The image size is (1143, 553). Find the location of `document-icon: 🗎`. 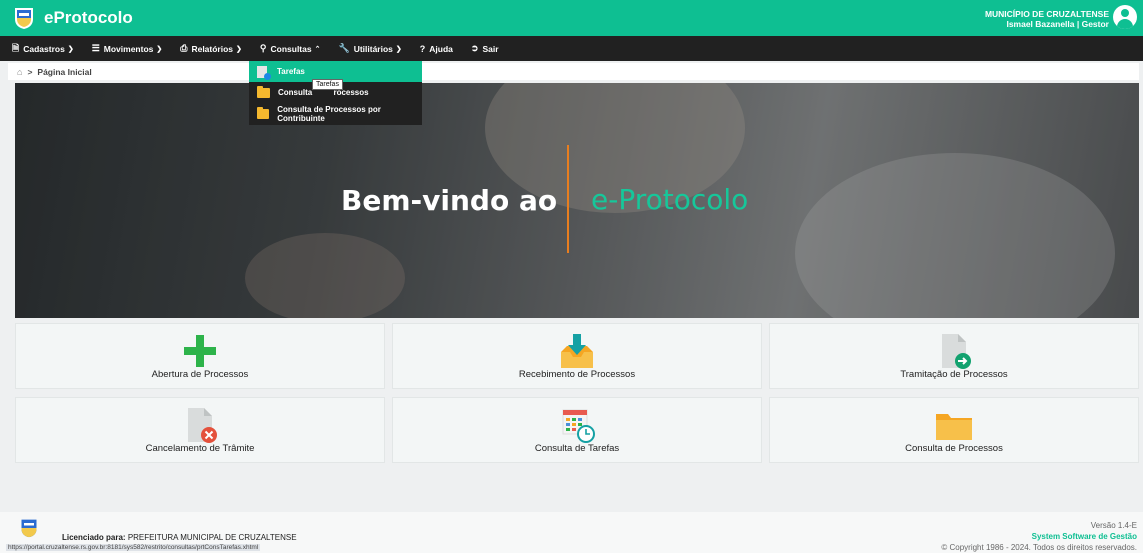

document-icon: 🗎 is located at coordinates (16, 47).